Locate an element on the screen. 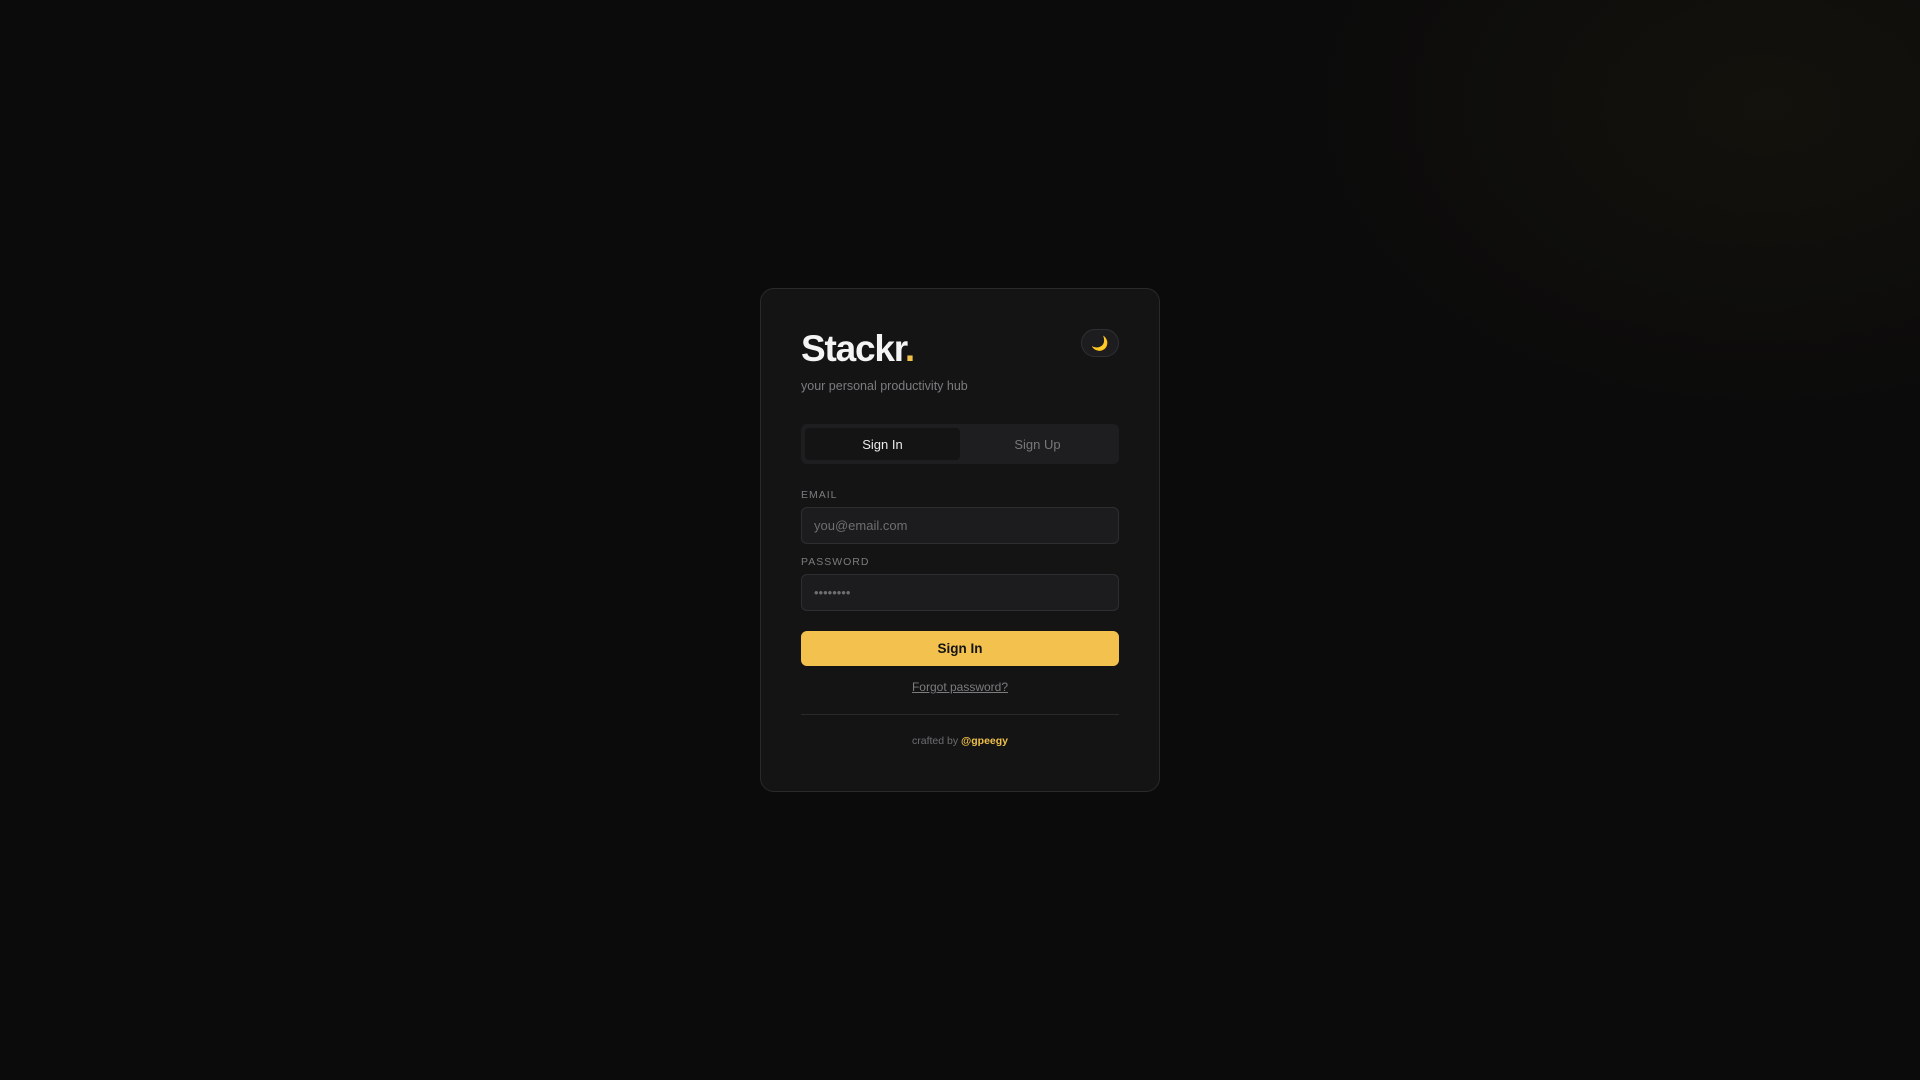 The width and height of the screenshot is (1920, 1080). password-label: PASSWORD is located at coordinates (835, 562).